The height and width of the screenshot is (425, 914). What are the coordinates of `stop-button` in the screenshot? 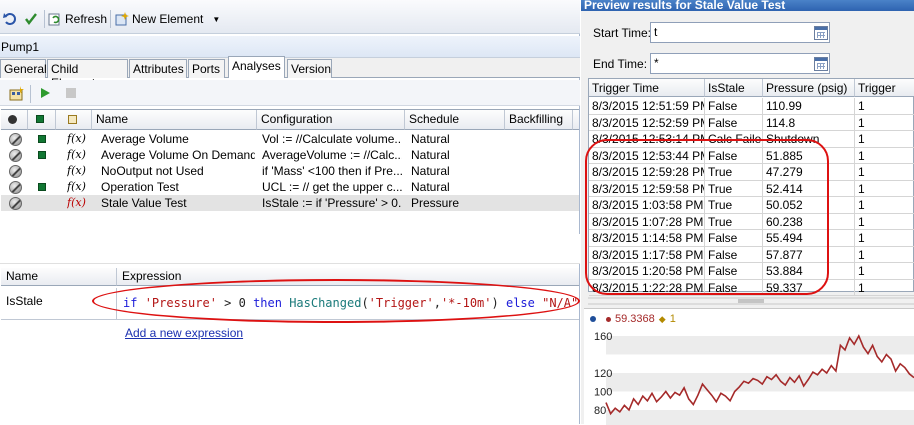 It's located at (71, 93).